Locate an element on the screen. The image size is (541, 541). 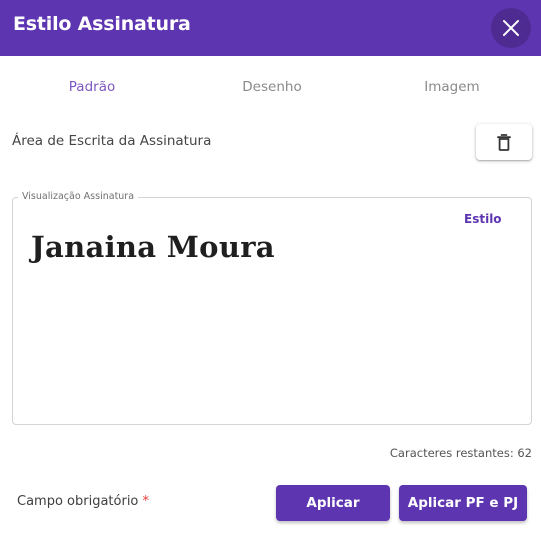
apply-pf-pj-button: Aplicar PF e PJ is located at coordinates (463, 503).